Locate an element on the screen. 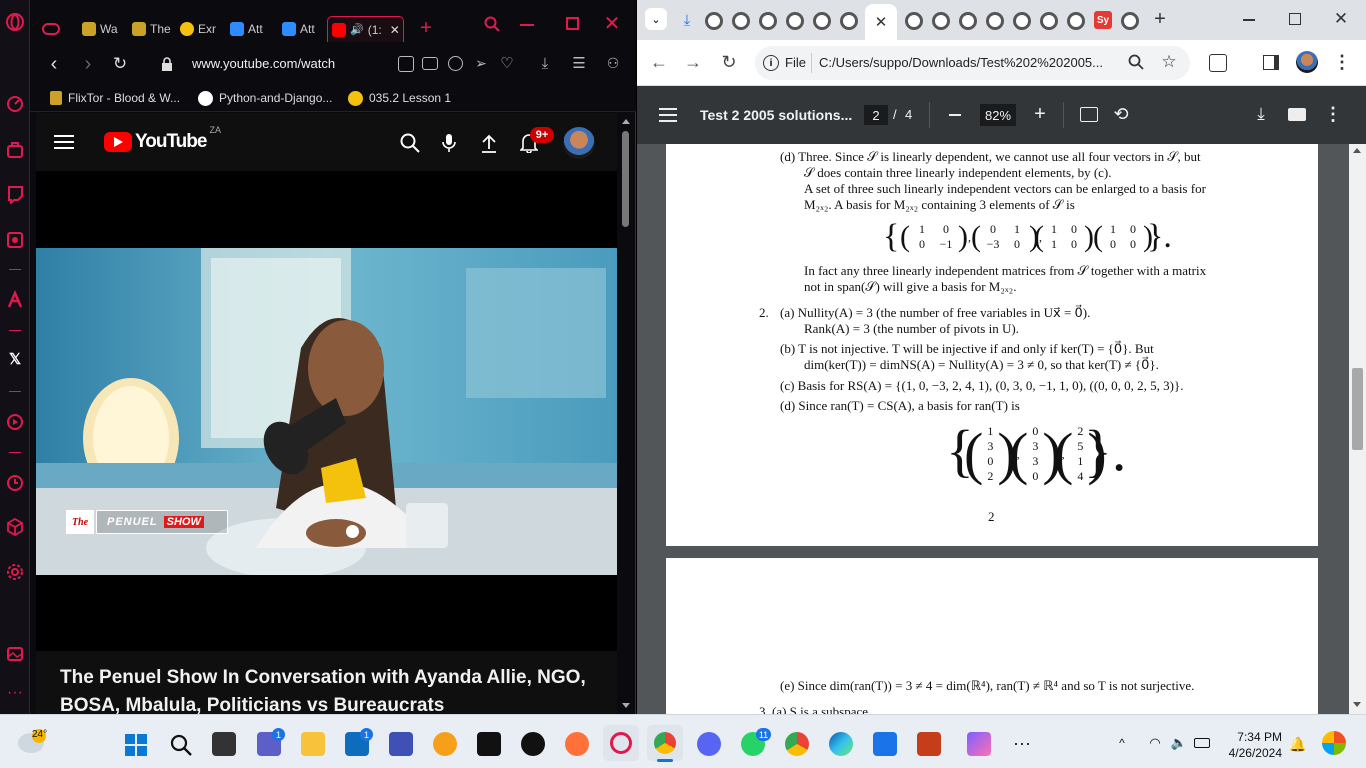 Image resolution: width=1366 pixels, height=768 pixels. volume-icon: 🔈 is located at coordinates (1179, 743).